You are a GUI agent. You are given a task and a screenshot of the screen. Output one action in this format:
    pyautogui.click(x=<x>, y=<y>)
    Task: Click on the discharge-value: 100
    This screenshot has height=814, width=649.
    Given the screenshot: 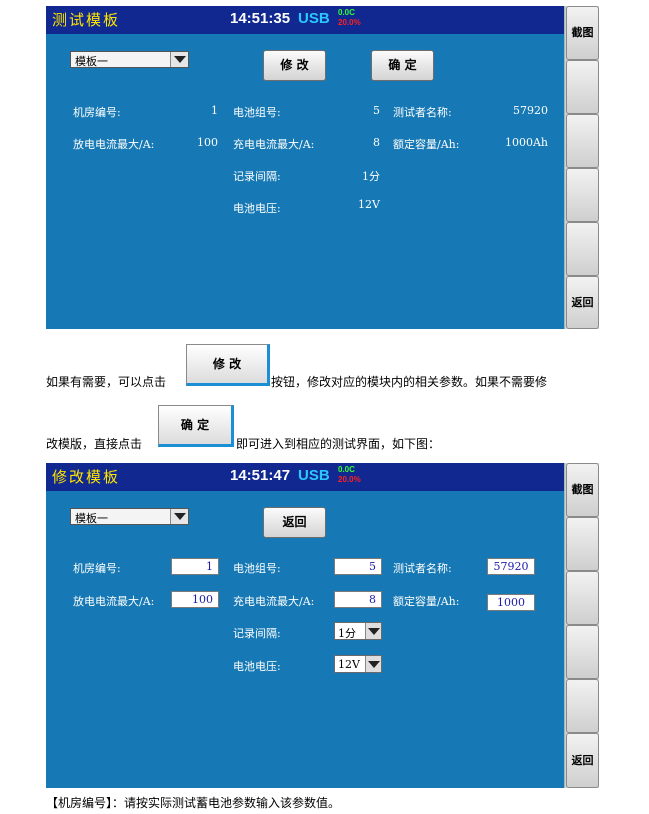 What is the action you would take?
    pyautogui.click(x=207, y=142)
    